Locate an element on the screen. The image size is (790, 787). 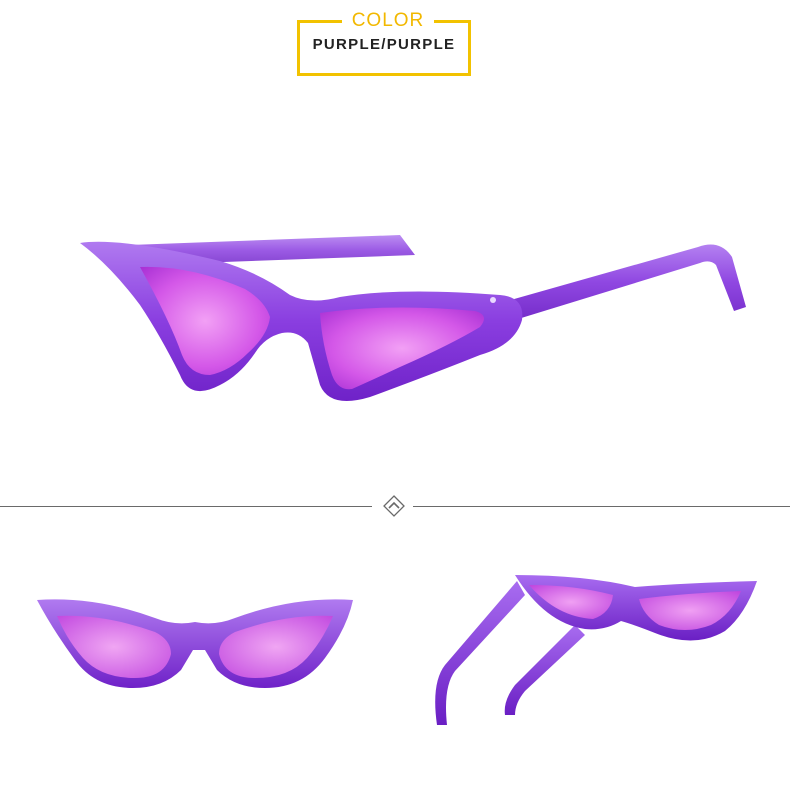
color-value: PURPLE/PURPLE is located at coordinates (384, 44).